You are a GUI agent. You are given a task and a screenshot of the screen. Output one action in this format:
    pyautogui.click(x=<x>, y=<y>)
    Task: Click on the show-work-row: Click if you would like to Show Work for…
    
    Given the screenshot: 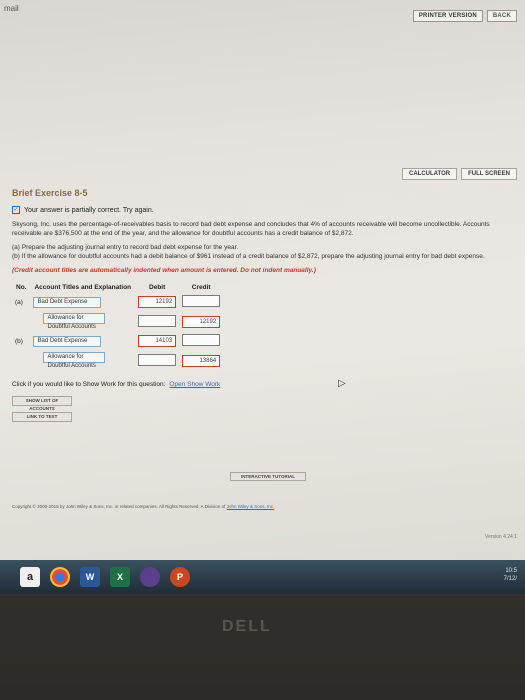 What is the action you would take?
    pyautogui.click(x=264, y=384)
    